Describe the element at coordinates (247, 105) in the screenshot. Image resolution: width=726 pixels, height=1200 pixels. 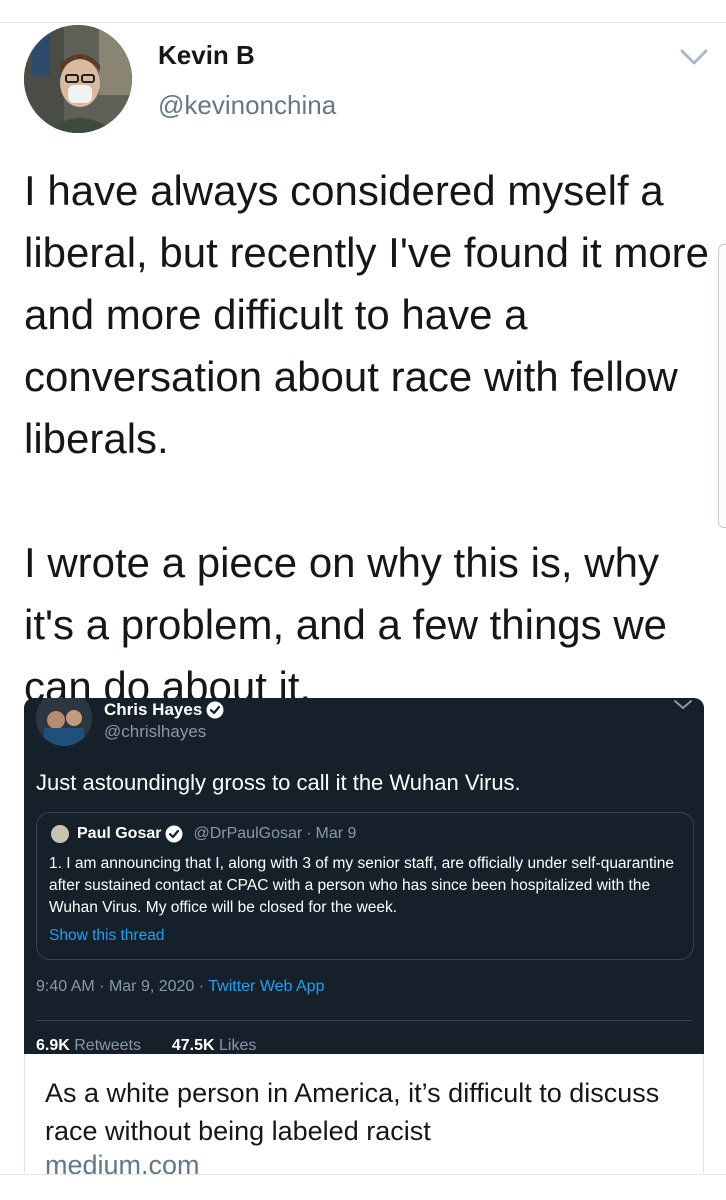
I see `author-handle: @kevinonchina` at that location.